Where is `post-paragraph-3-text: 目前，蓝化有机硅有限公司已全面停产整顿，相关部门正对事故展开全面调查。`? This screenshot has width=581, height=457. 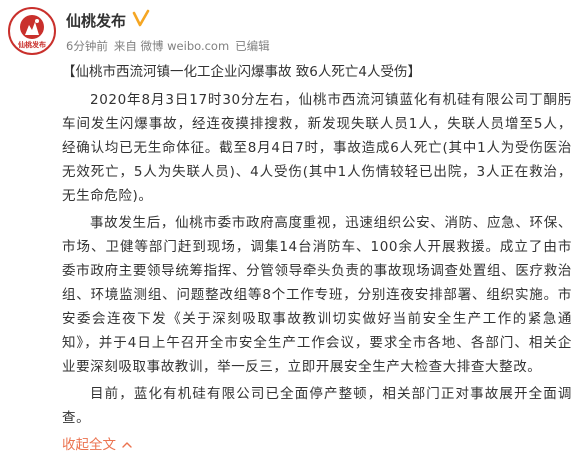
post-paragraph-3-text: 目前，蓝化有机硅有限公司已全面停产整顿，相关部门正对事故展开全面调查。 is located at coordinates (317, 406).